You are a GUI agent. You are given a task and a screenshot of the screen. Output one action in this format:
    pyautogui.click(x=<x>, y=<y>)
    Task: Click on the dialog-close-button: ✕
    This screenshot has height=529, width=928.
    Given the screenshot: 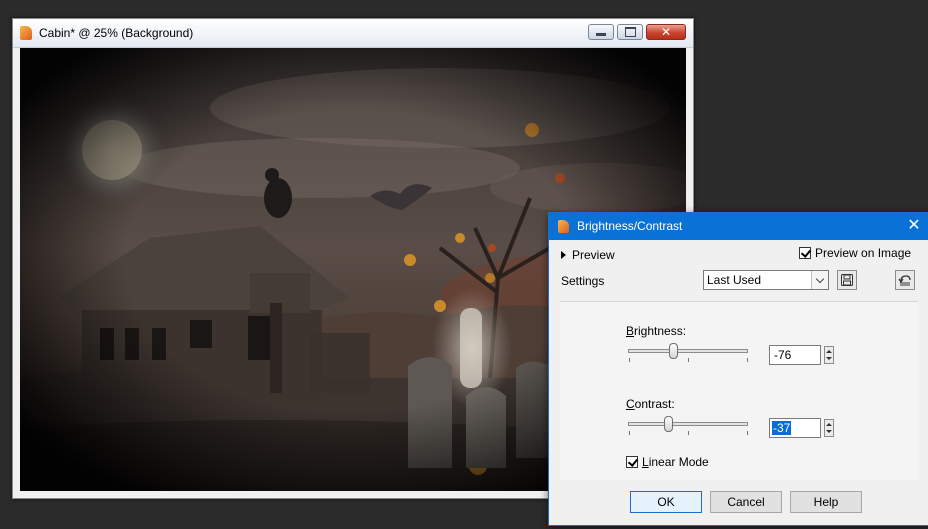 What is the action you would take?
    pyautogui.click(x=914, y=226)
    